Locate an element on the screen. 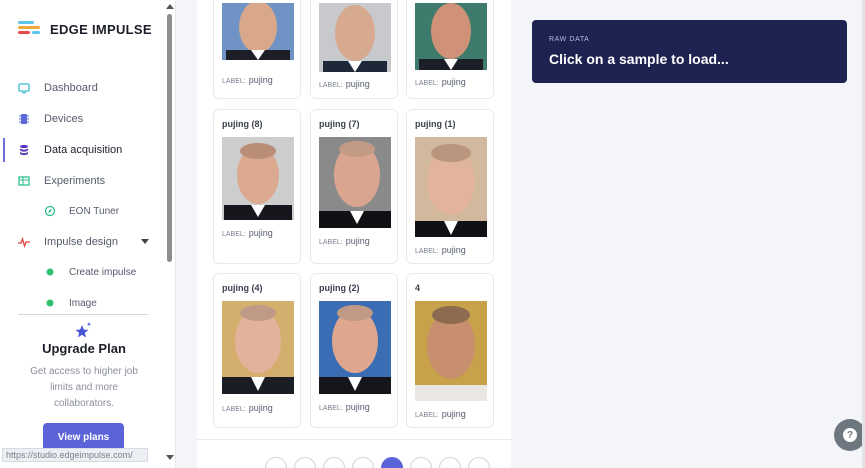 The image size is (865, 468). sample-title: pujing (4) is located at coordinates (242, 288).